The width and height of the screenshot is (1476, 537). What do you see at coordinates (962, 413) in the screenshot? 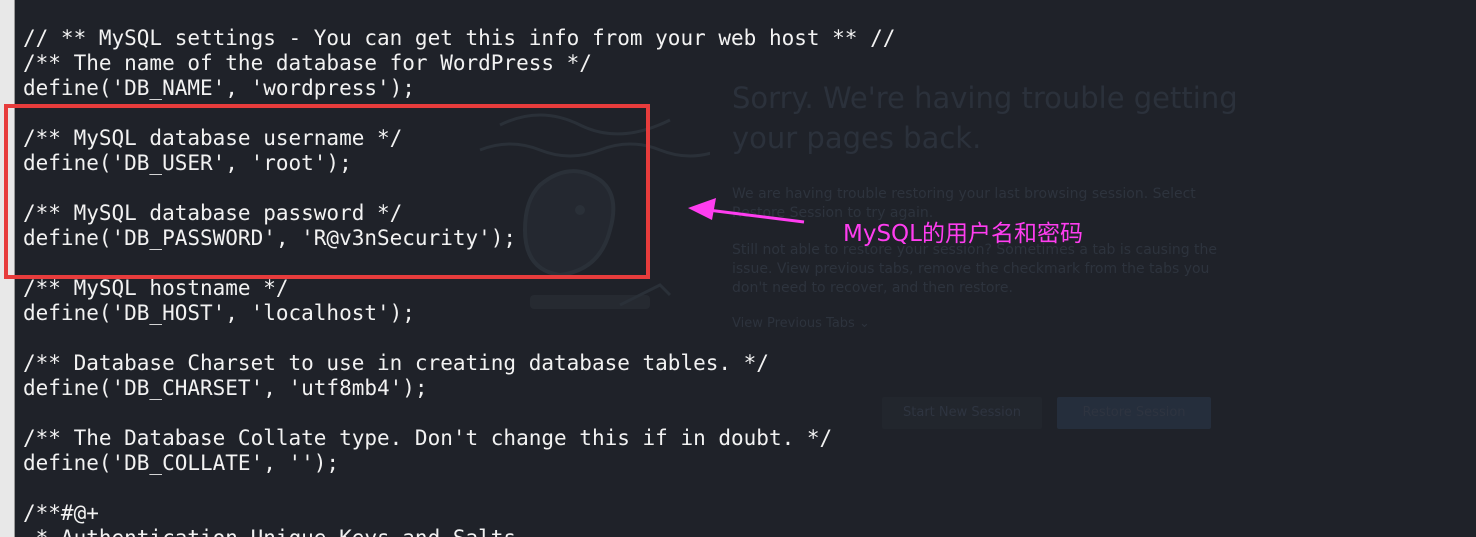
I see `start-new-session-button: Start New Session` at bounding box center [962, 413].